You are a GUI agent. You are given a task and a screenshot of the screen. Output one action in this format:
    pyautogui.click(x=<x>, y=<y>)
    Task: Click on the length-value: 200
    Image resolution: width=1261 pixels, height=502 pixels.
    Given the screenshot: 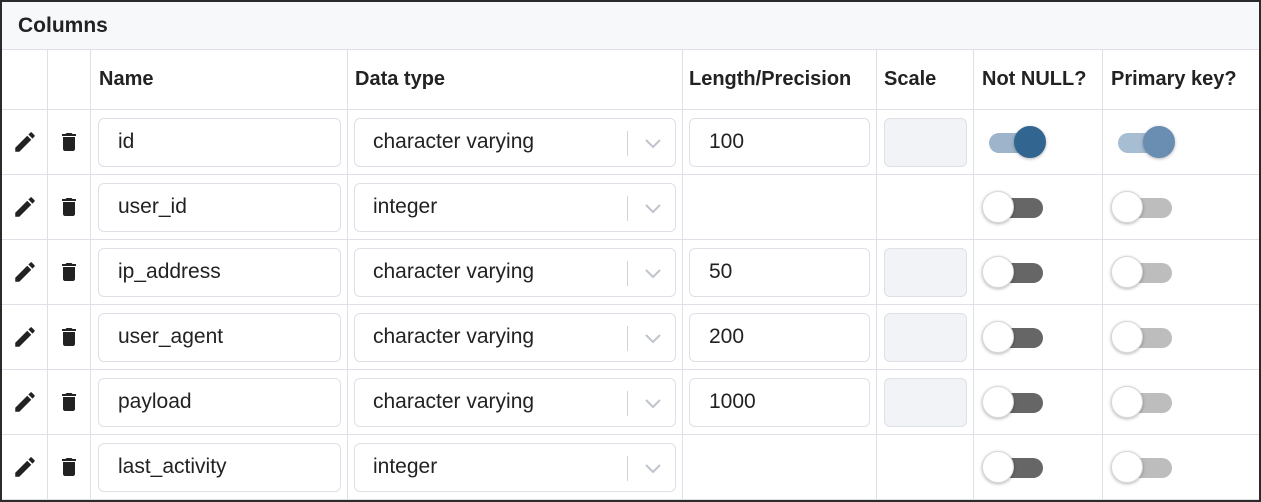 What is the action you would take?
    pyautogui.click(x=727, y=336)
    